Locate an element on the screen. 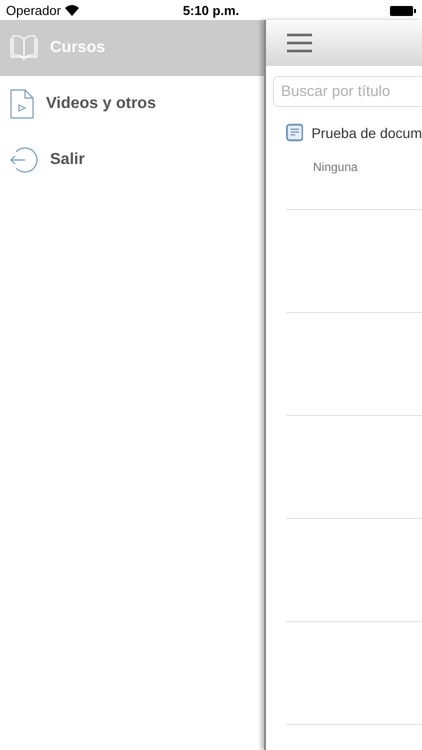 The height and width of the screenshot is (750, 422). wifi-icon is located at coordinates (71, 10).